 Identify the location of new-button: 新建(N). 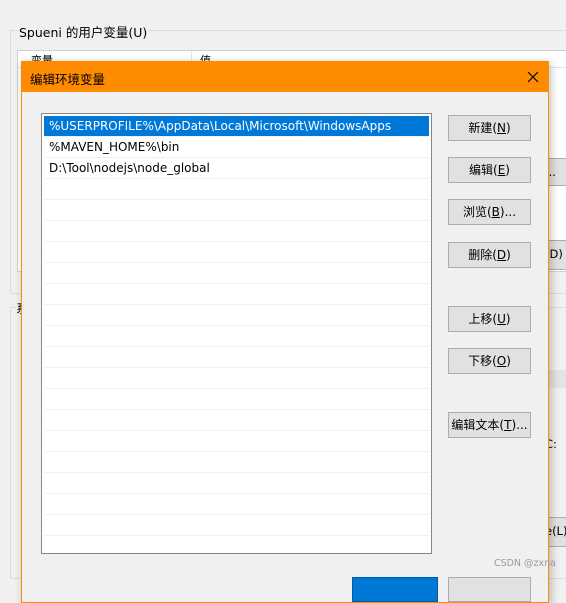
(489, 128).